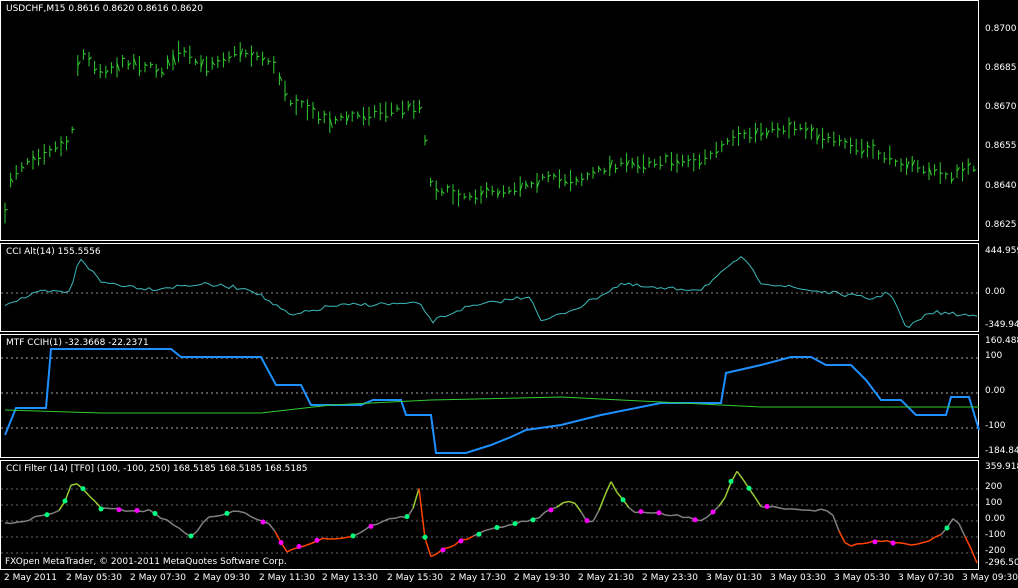 The height and width of the screenshot is (588, 1018). What do you see at coordinates (104, 9) in the screenshot?
I see `price-chart-title: USDCHF,M15 0.8616 0.8620 0.8616 0.8620` at bounding box center [104, 9].